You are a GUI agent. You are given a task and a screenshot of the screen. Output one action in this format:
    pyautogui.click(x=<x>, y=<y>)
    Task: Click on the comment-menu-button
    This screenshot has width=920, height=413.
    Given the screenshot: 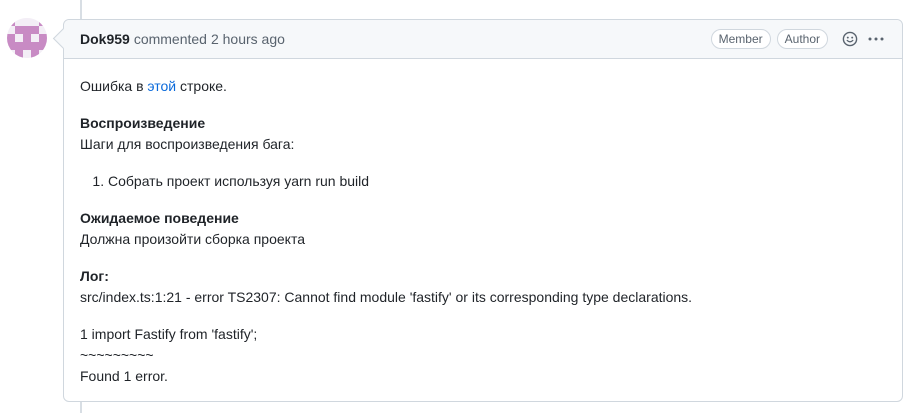 What is the action you would take?
    pyautogui.click(x=876, y=39)
    